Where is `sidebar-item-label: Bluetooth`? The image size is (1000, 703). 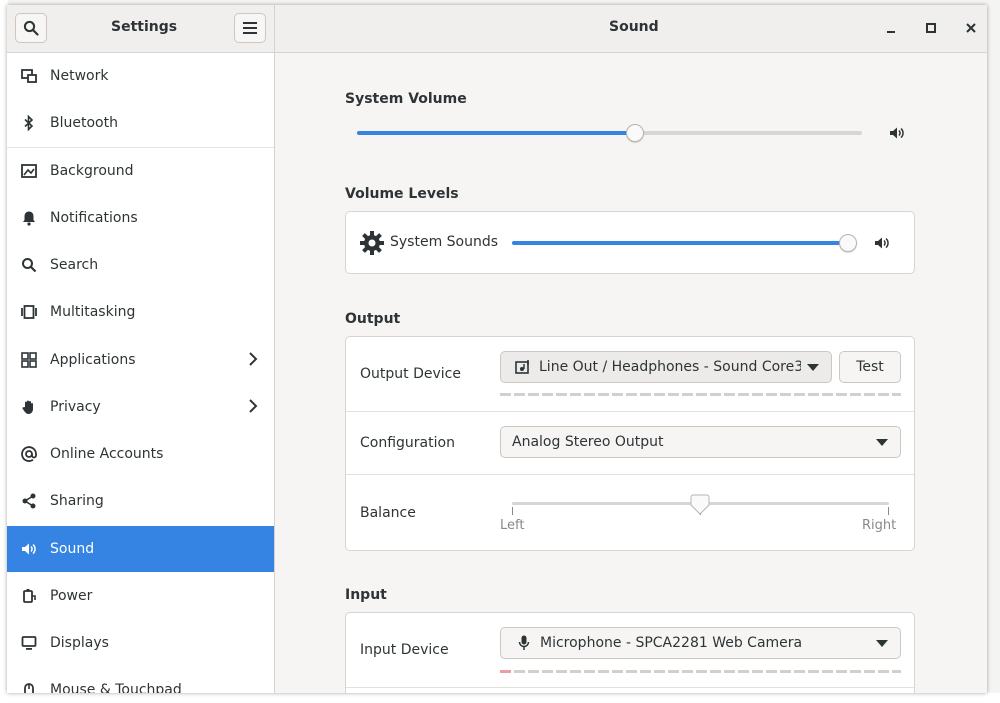
sidebar-item-label: Bluetooth is located at coordinates (84, 123).